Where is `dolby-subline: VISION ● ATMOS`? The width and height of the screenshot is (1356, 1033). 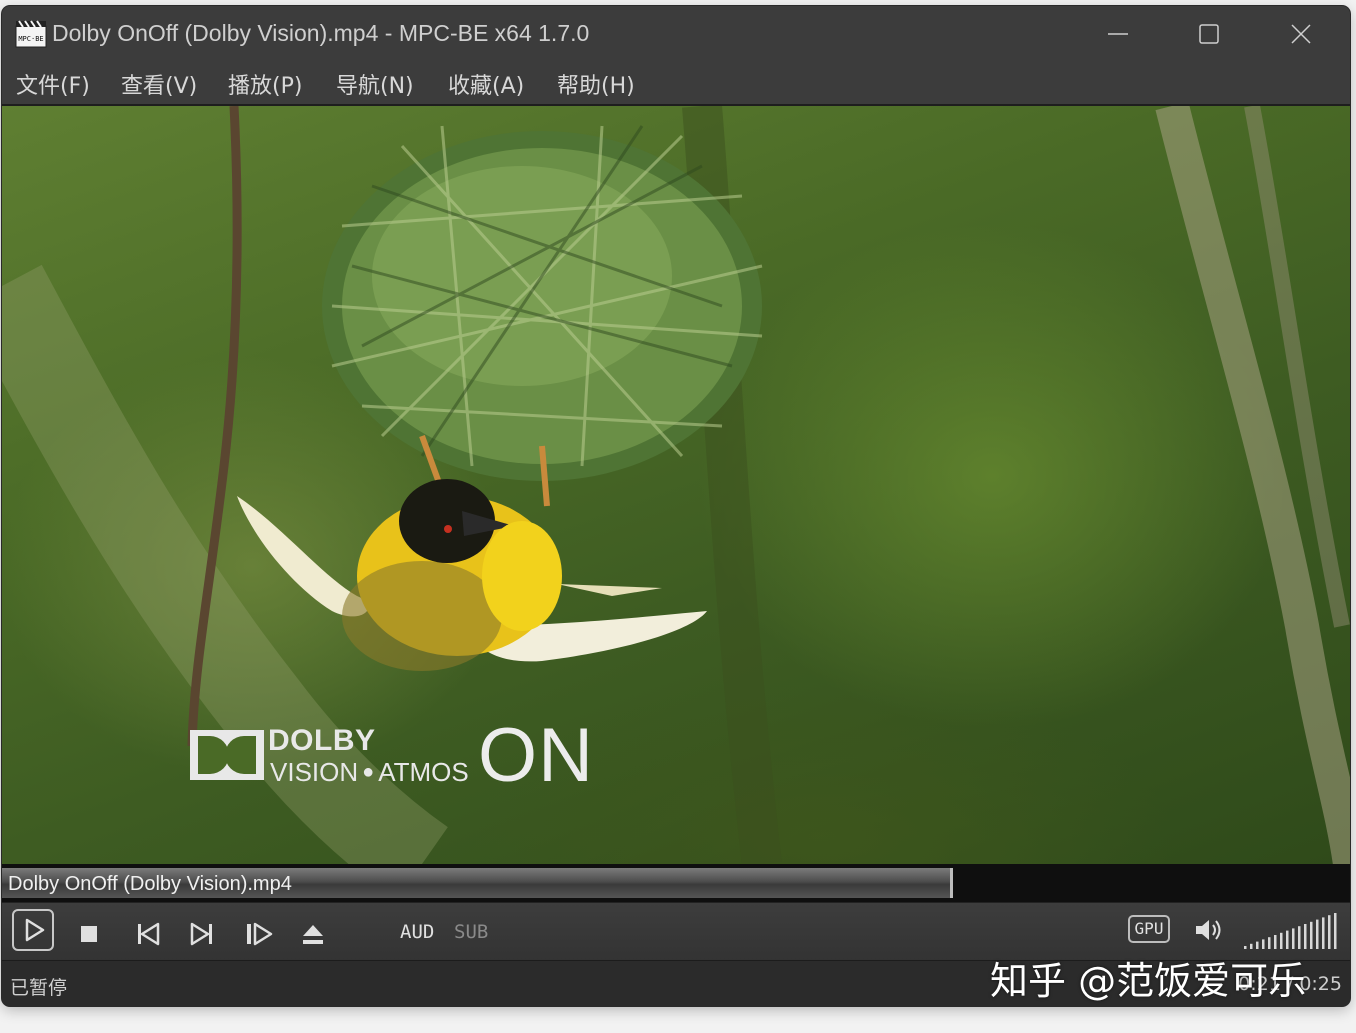 dolby-subline: VISION ● ATMOS is located at coordinates (369, 772).